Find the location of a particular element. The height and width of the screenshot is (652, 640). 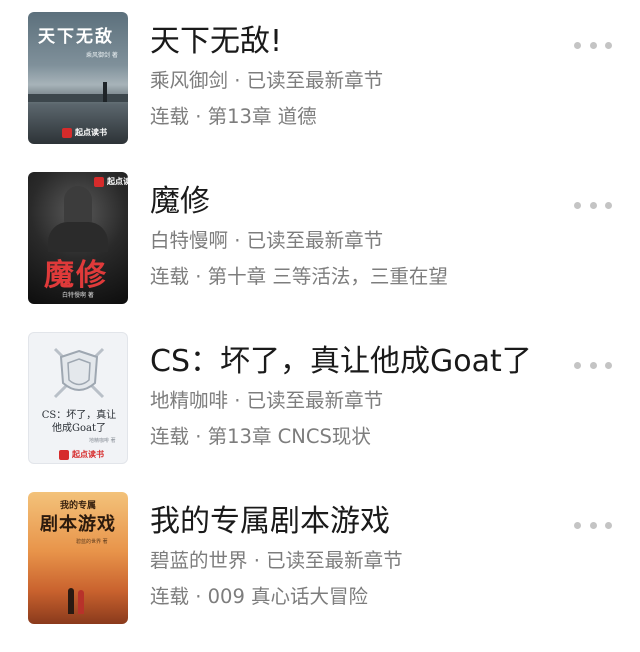

cover-author: 碧蓝的世界 著 is located at coordinates (92, 542).